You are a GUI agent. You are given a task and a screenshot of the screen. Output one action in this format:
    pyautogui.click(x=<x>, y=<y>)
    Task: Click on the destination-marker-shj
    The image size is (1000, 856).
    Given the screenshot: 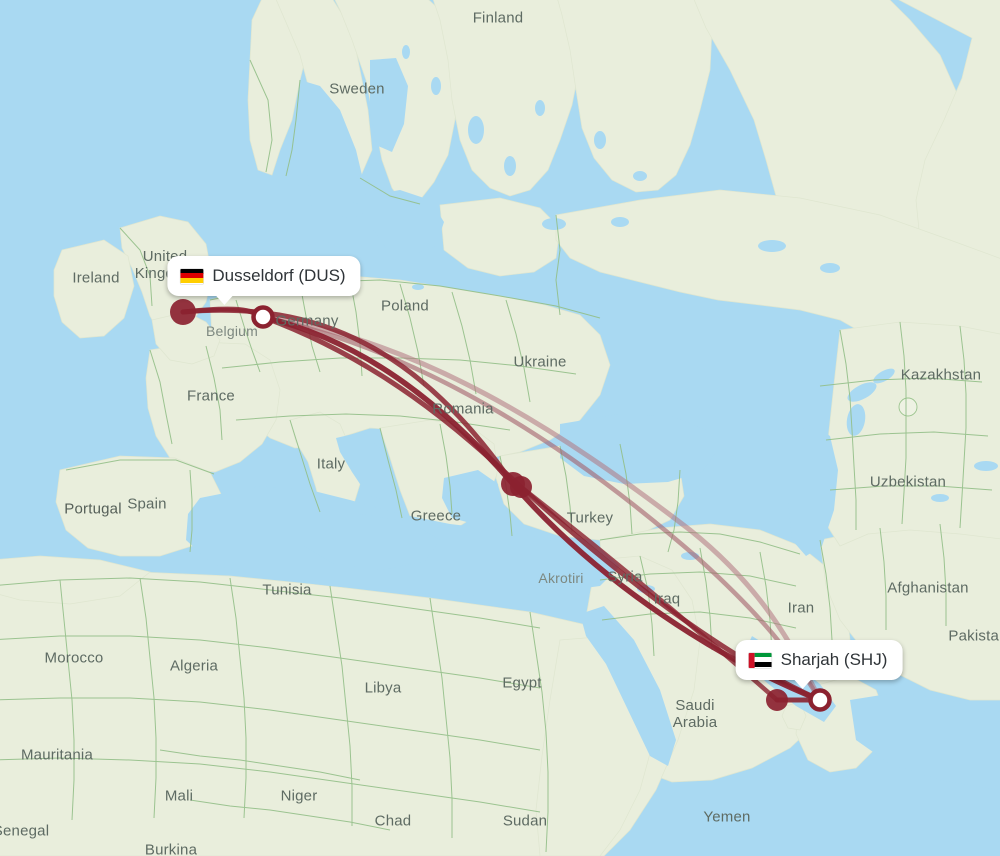 What is the action you would take?
    pyautogui.click(x=820, y=700)
    